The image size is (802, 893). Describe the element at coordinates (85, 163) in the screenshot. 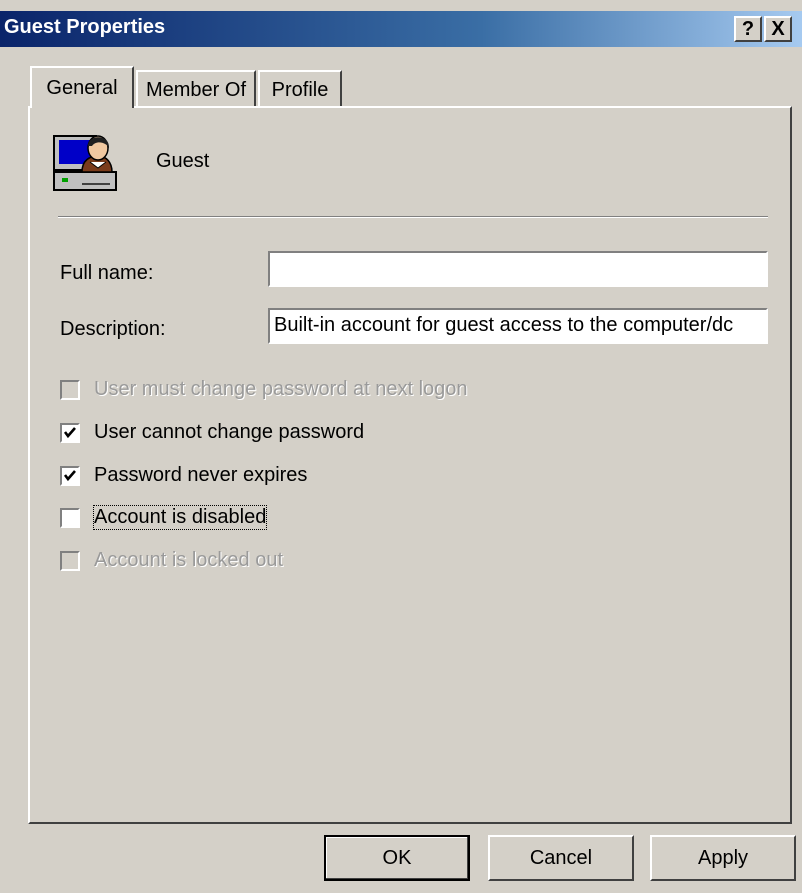

I see `user-computer-icon` at that location.